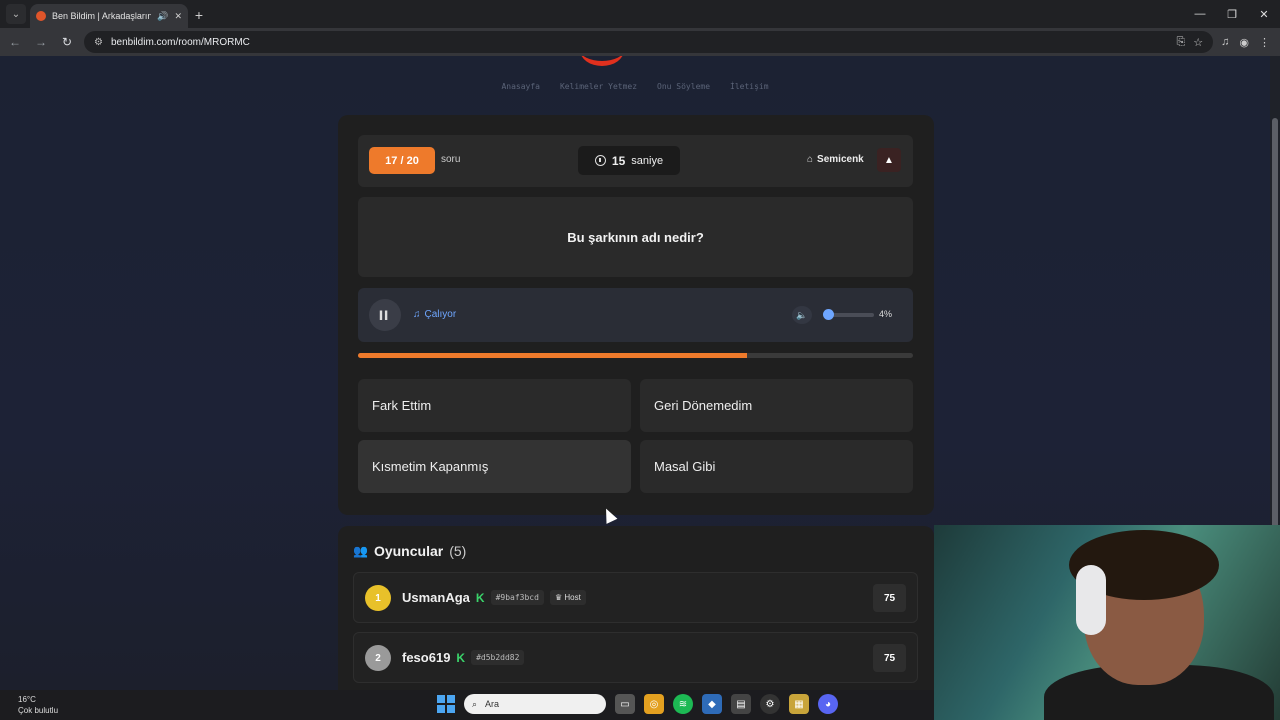 This screenshot has width=1280, height=720. What do you see at coordinates (41, 42) in the screenshot?
I see `forward-icon: →` at bounding box center [41, 42].